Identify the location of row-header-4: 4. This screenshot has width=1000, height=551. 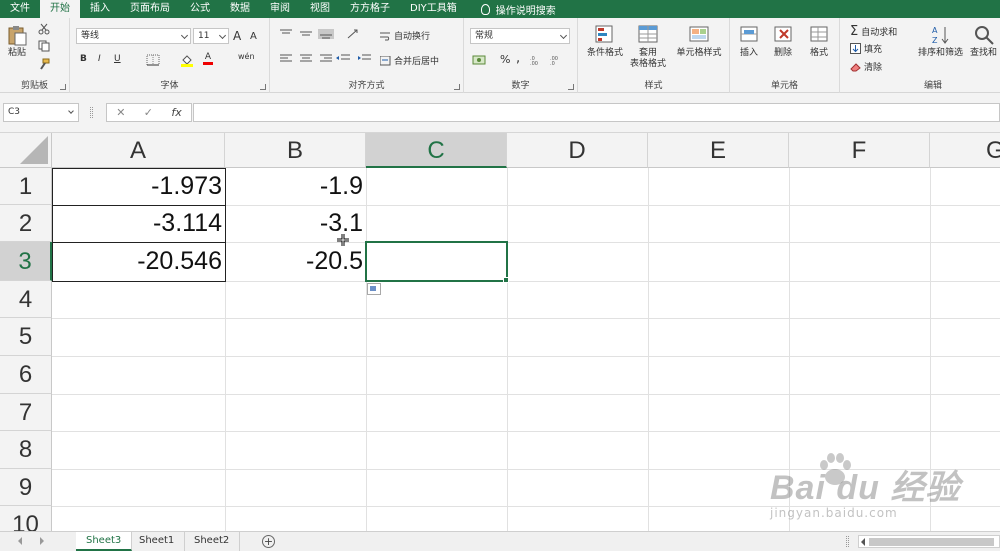
(26, 299).